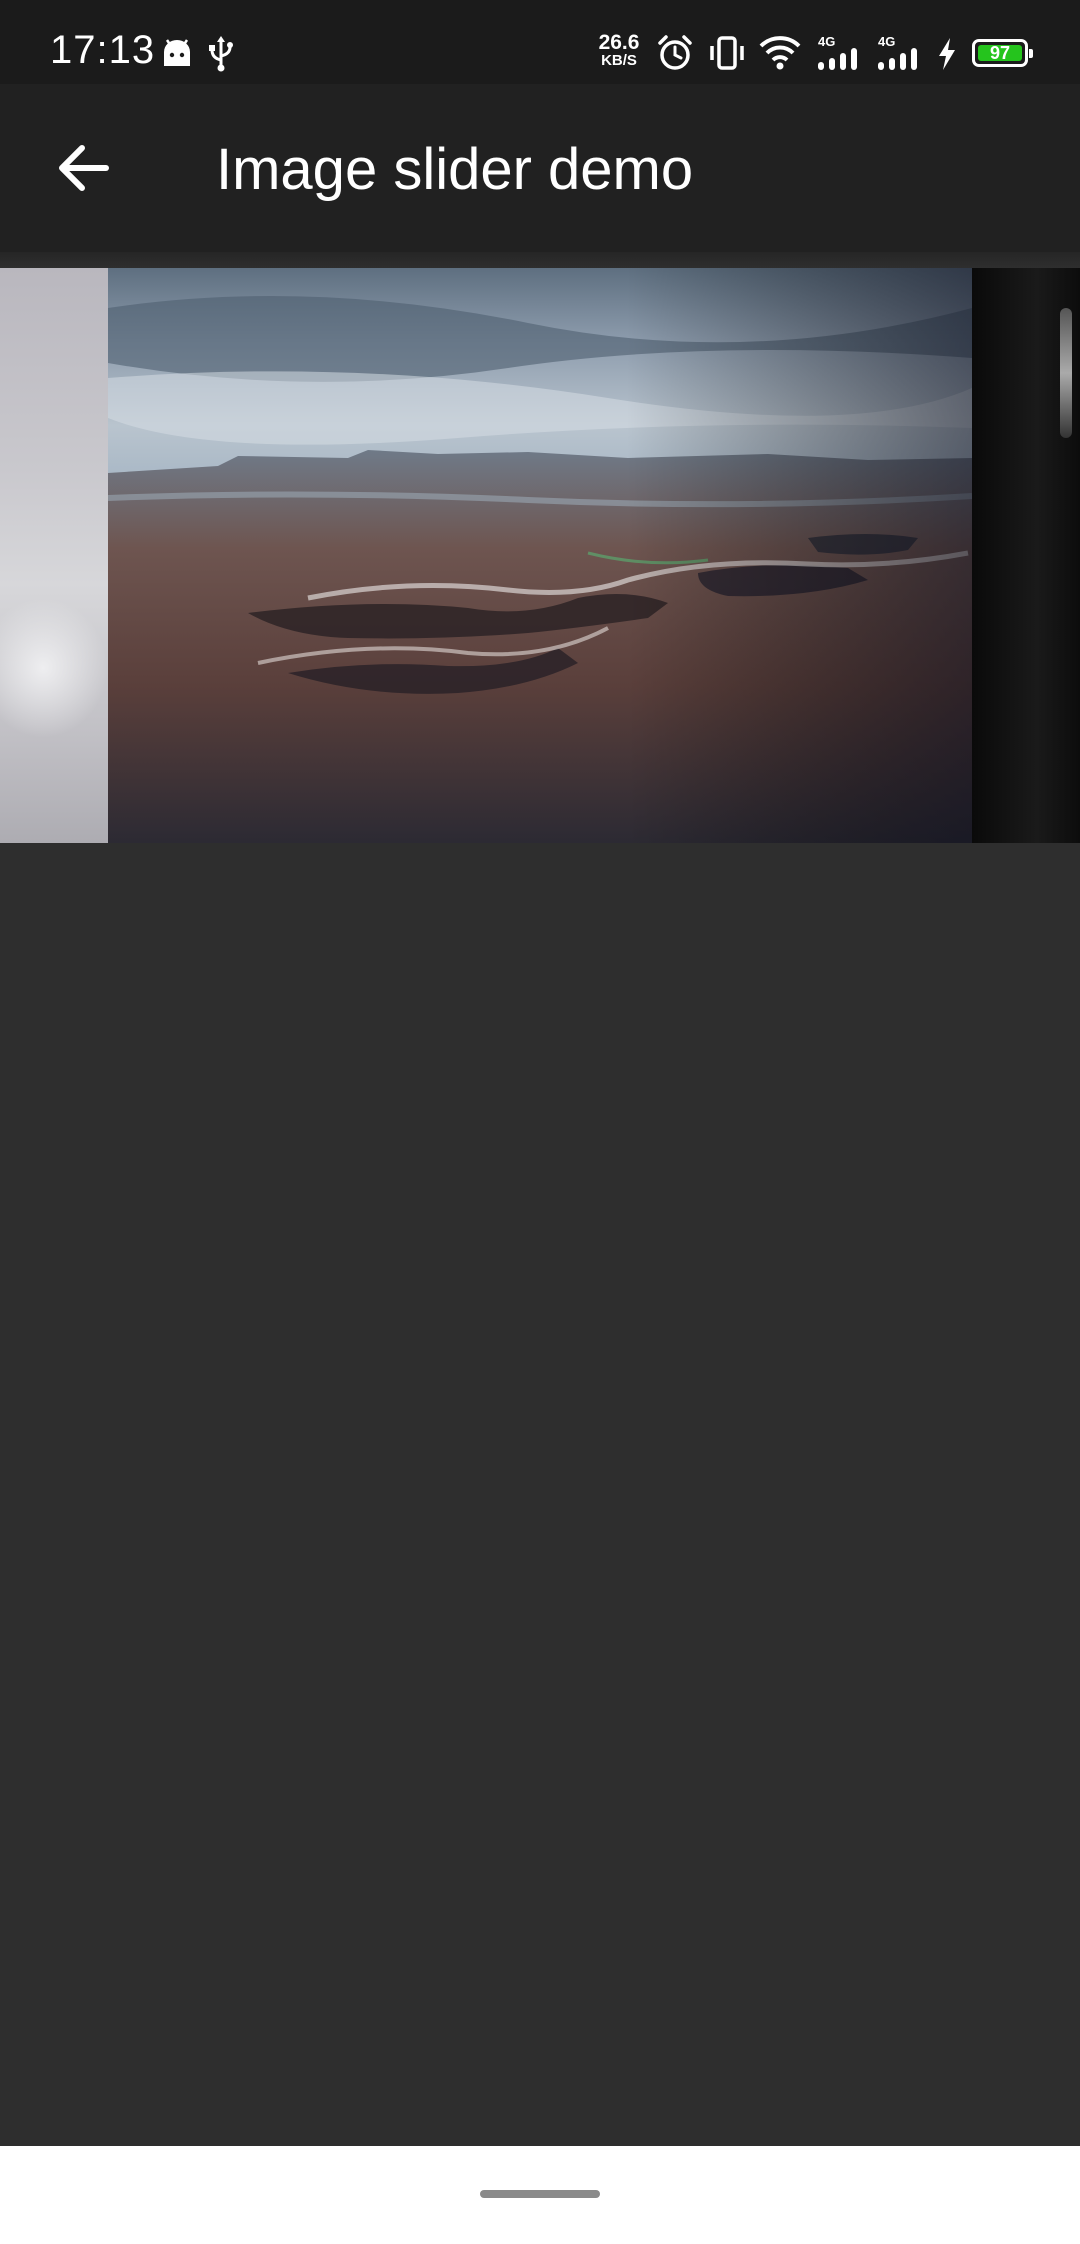 Image resolution: width=1080 pixels, height=2244 pixels. I want to click on battery-level: 97, so click(1000, 53).